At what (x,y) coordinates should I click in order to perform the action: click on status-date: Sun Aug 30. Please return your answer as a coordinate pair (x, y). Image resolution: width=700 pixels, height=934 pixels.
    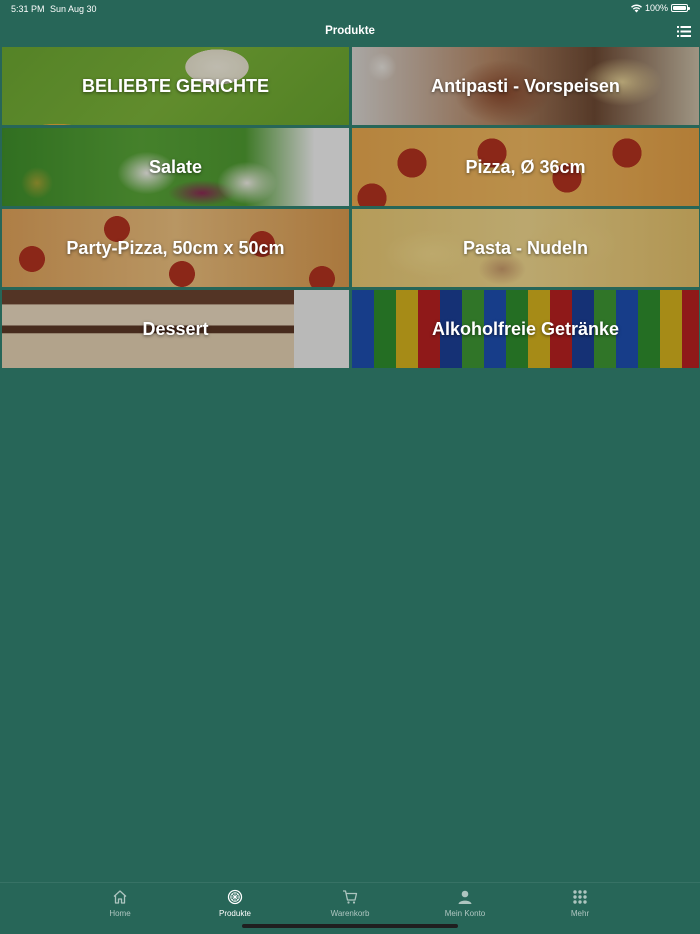
    Looking at the image, I should click on (73, 9).